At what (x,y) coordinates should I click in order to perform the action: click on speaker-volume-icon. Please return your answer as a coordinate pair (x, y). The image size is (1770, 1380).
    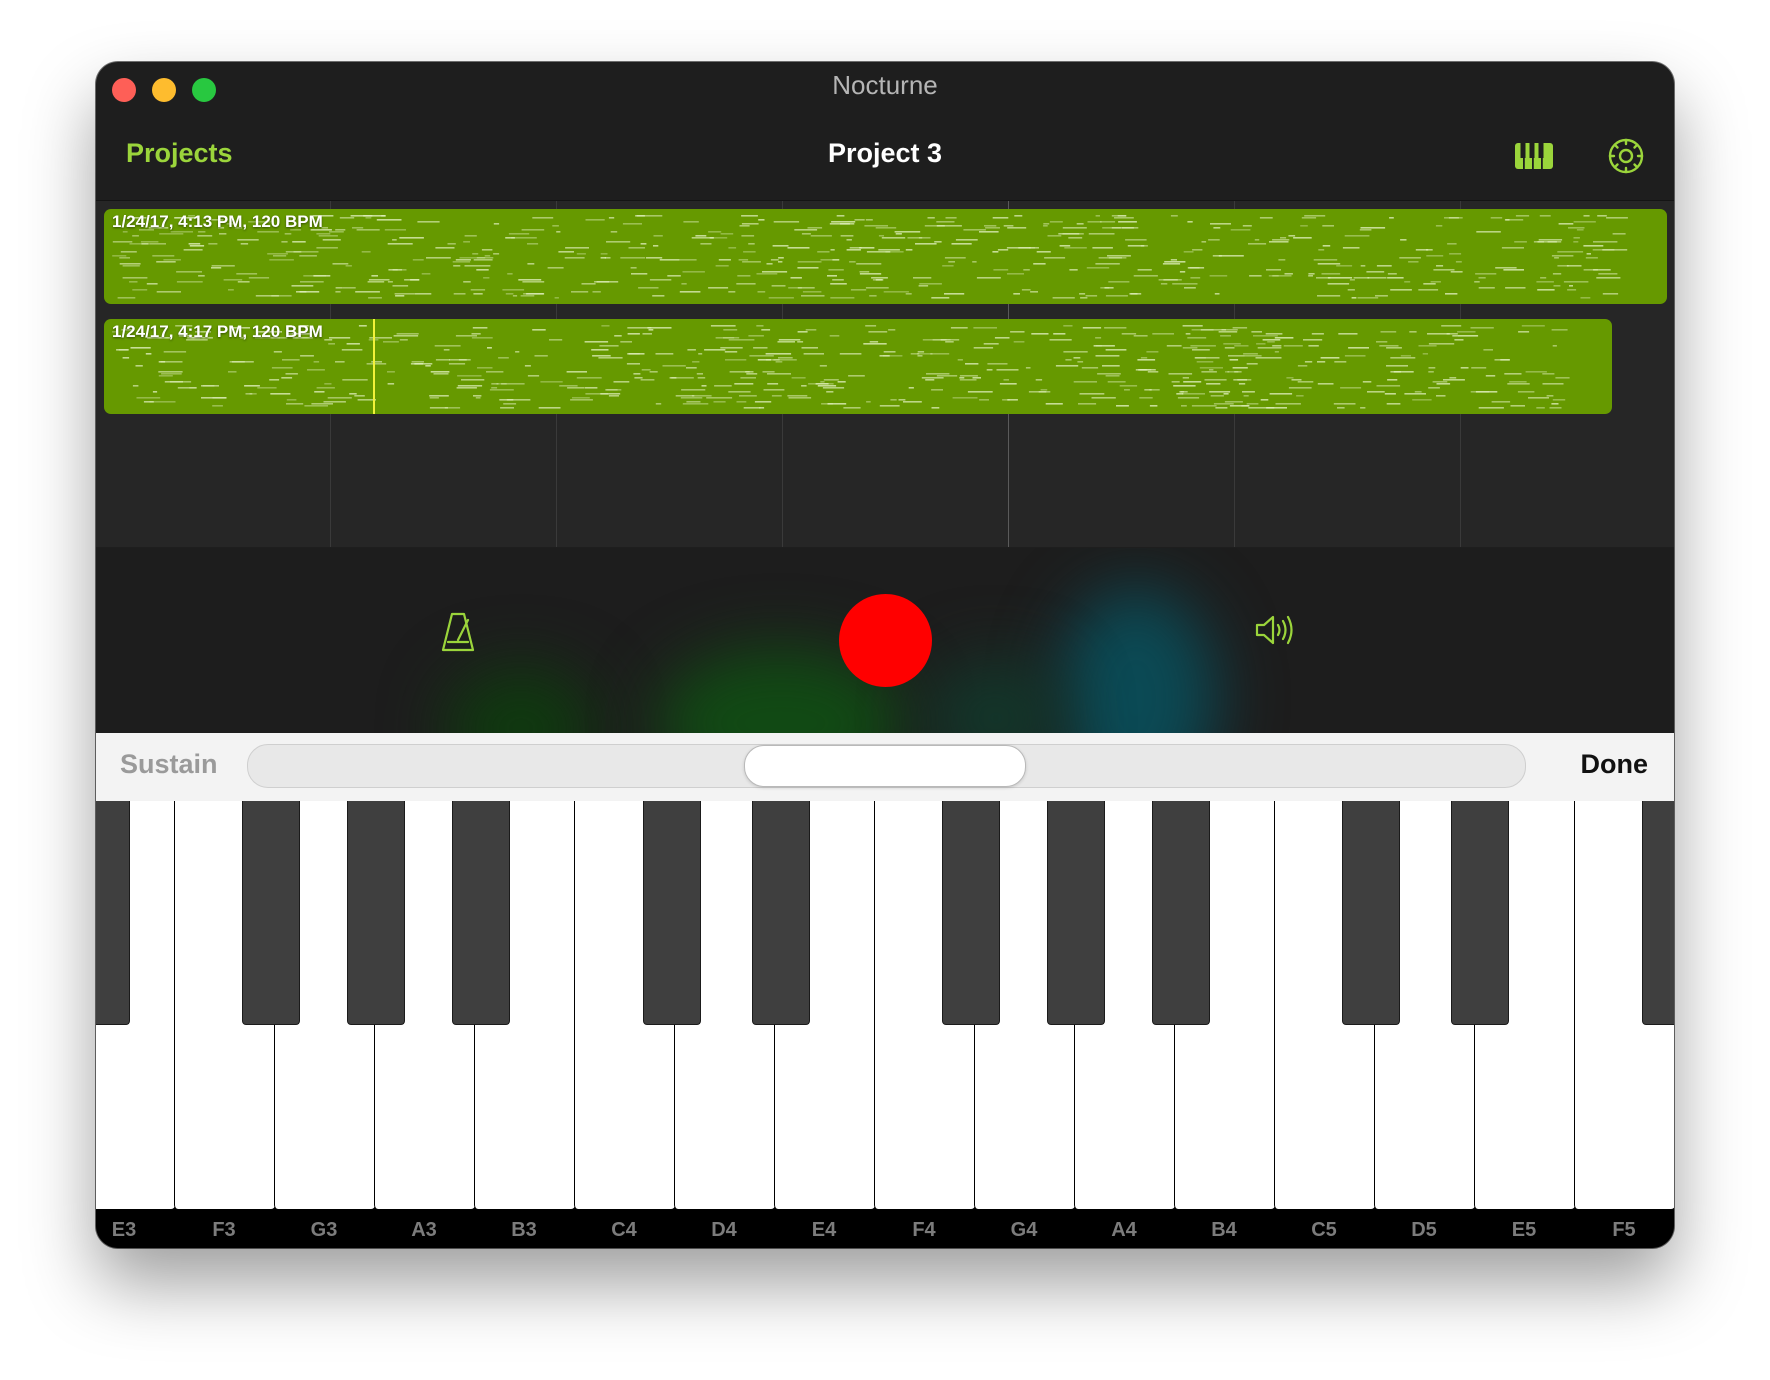
    Looking at the image, I should click on (1276, 632).